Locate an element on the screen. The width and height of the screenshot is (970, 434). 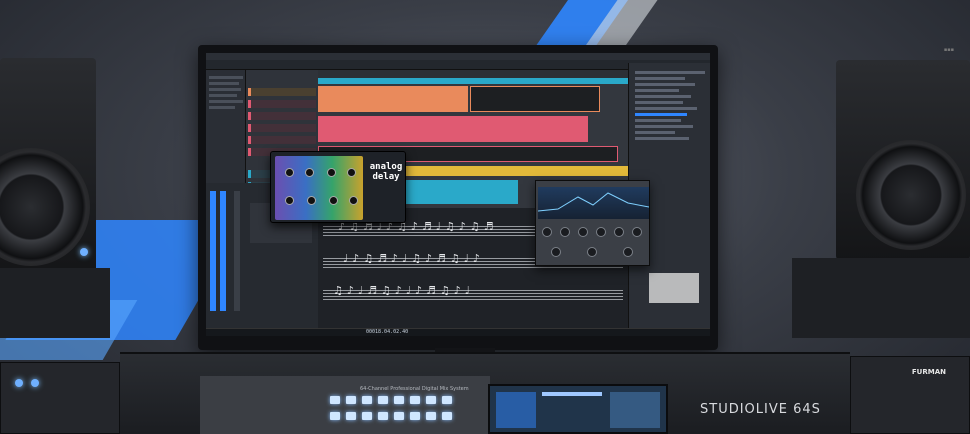
right-woofer-icon is located at coordinates (911, 195).